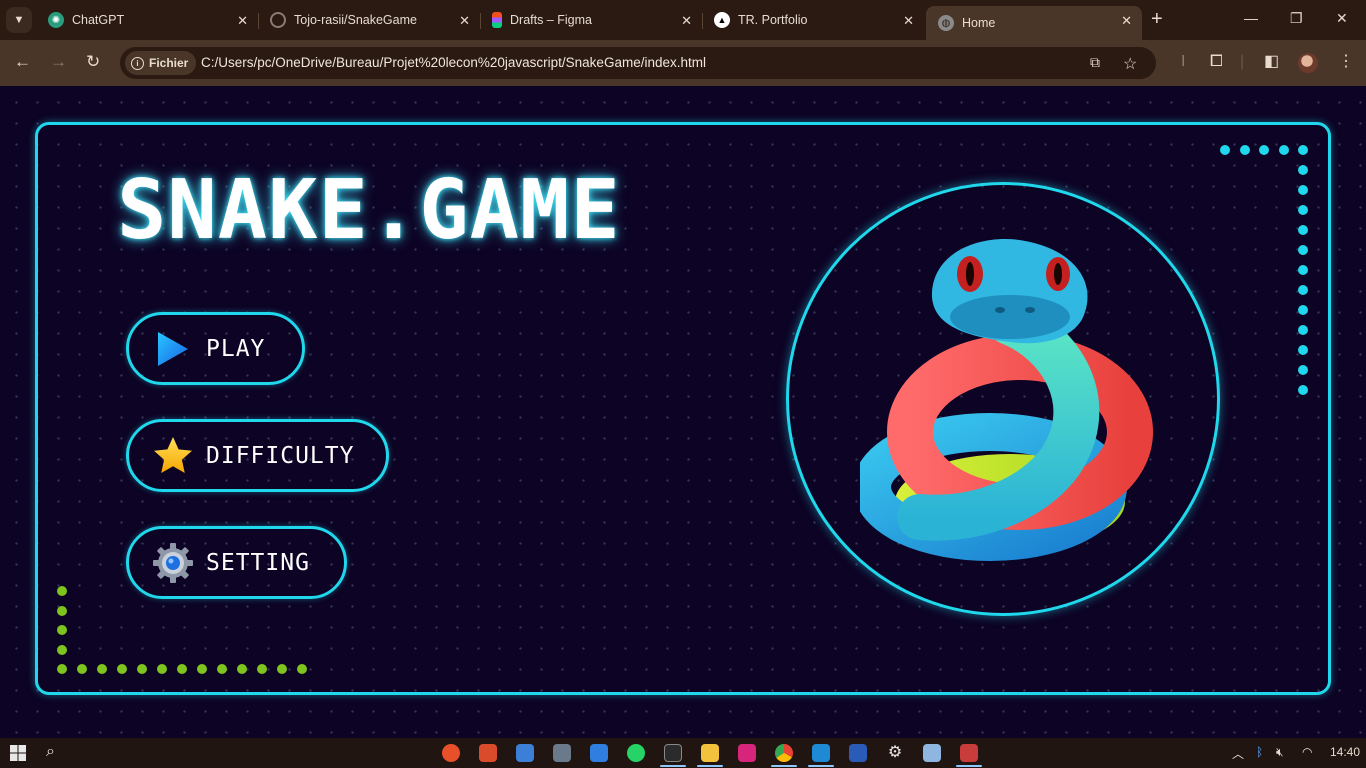 This screenshot has width=1366, height=768. Describe the element at coordinates (599, 753) in the screenshot. I see `store-app-icon` at that location.